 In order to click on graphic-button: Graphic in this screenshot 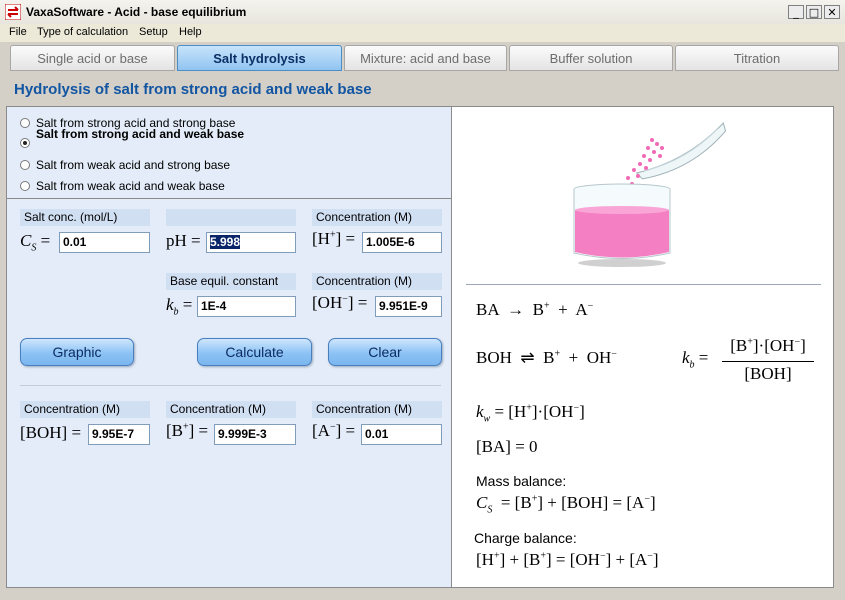, I will do `click(77, 352)`.